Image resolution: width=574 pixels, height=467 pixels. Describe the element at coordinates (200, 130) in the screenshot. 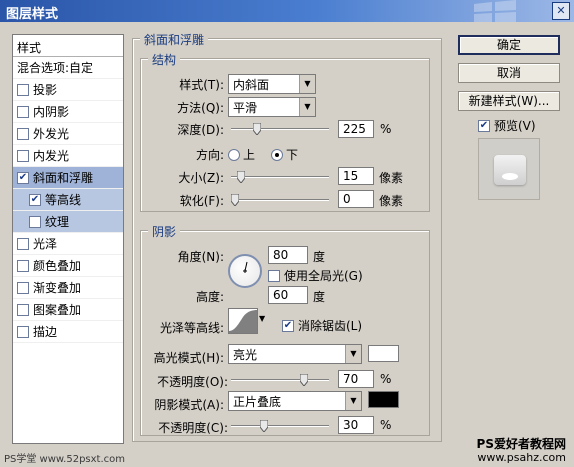

I see `depth-label: 深度(D):` at that location.